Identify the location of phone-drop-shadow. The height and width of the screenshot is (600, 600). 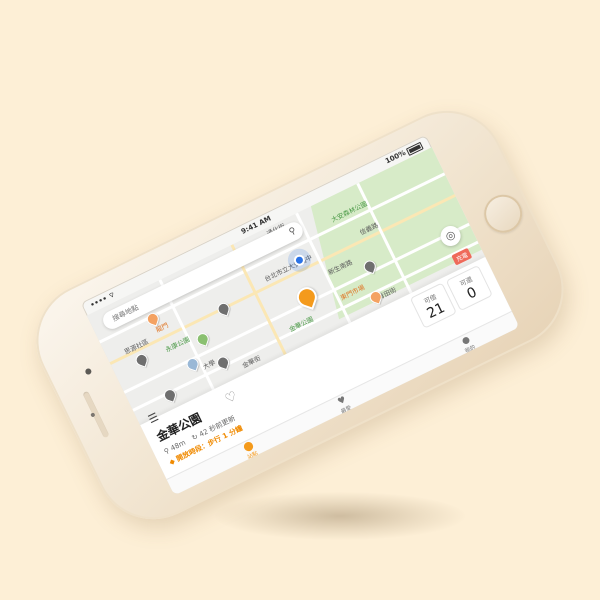
(340, 516).